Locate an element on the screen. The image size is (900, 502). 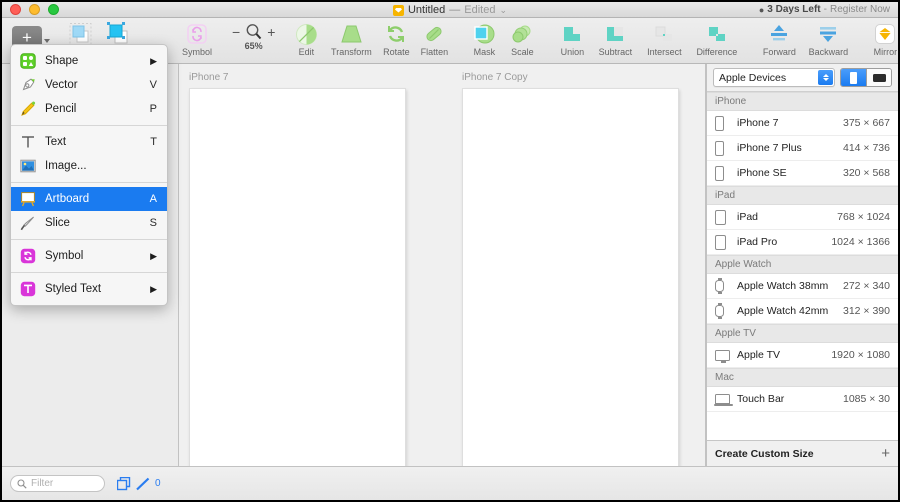
device-size: 1085 × 30 is located at coordinates (866, 399).